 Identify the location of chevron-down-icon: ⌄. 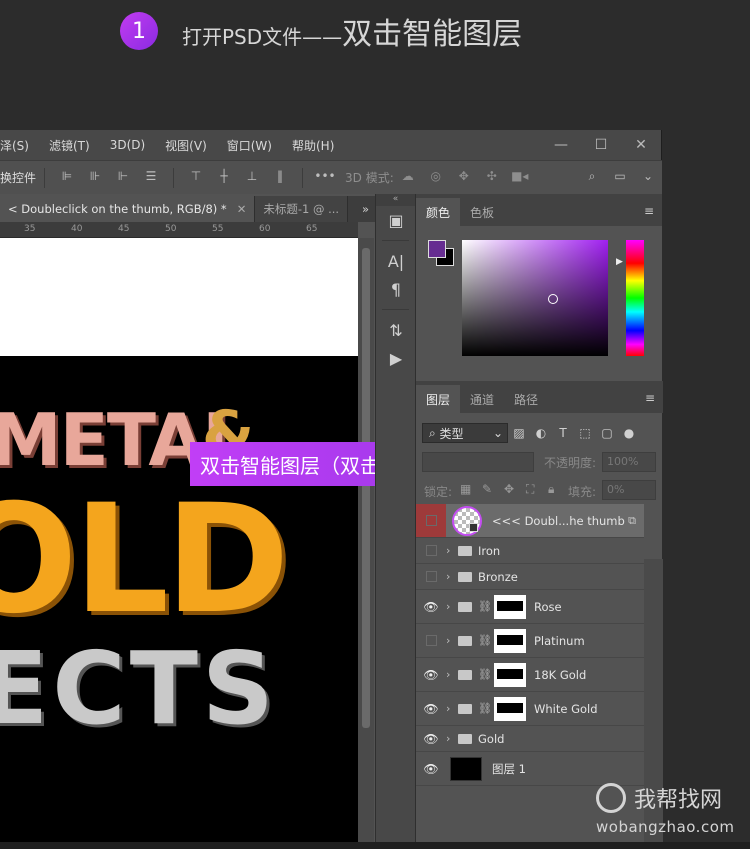
(648, 178).